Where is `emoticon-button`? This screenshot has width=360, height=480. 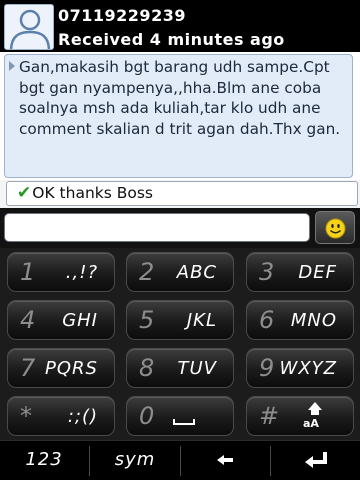
emoticon-button is located at coordinates (335, 227).